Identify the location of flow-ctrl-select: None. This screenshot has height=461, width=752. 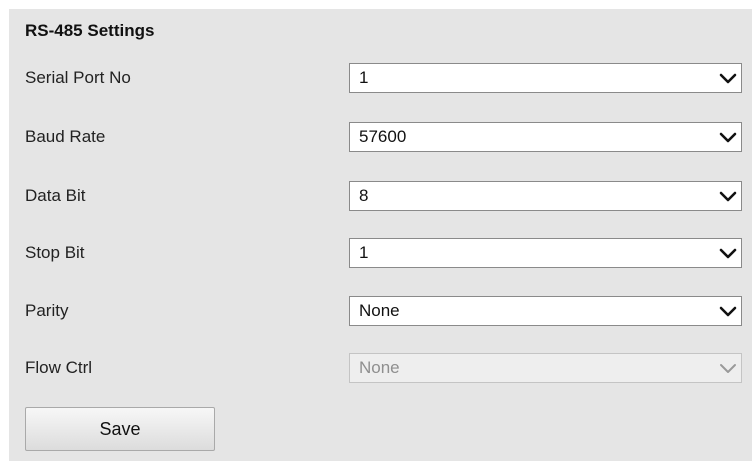
(545, 368).